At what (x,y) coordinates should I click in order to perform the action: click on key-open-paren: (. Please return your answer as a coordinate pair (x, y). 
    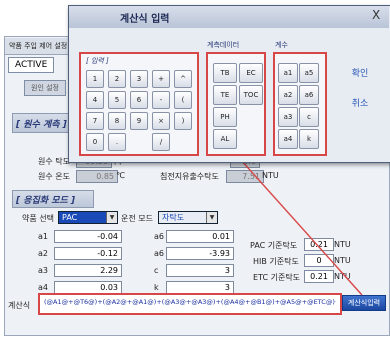
    Looking at the image, I should click on (183, 100).